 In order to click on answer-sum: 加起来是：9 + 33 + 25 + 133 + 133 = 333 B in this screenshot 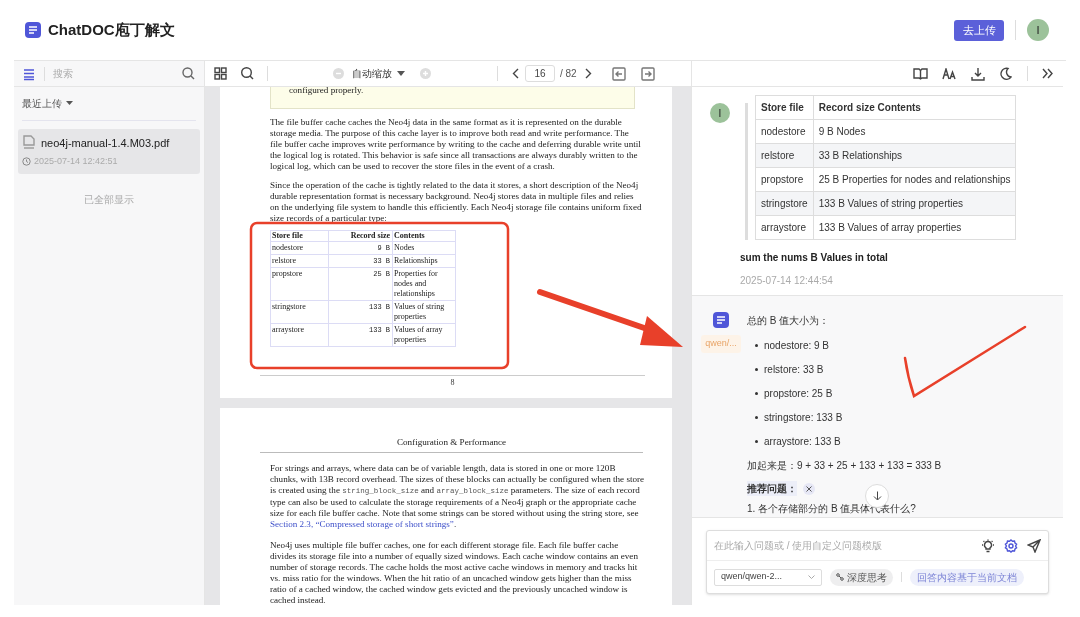, I will do `click(844, 466)`.